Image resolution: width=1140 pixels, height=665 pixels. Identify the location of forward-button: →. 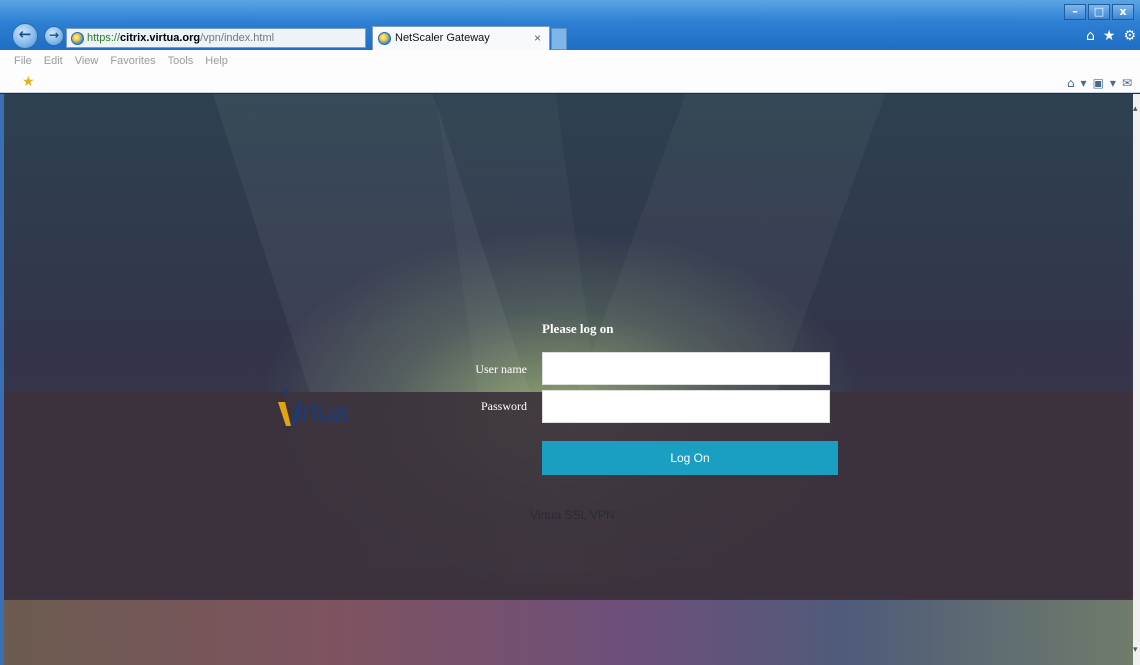
(54, 36).